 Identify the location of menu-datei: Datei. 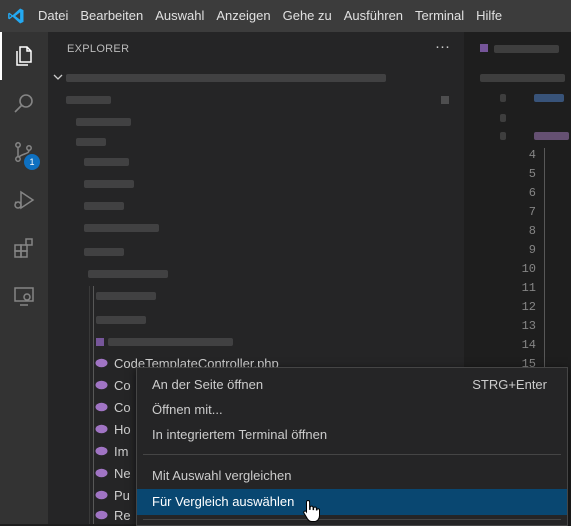
(53, 16).